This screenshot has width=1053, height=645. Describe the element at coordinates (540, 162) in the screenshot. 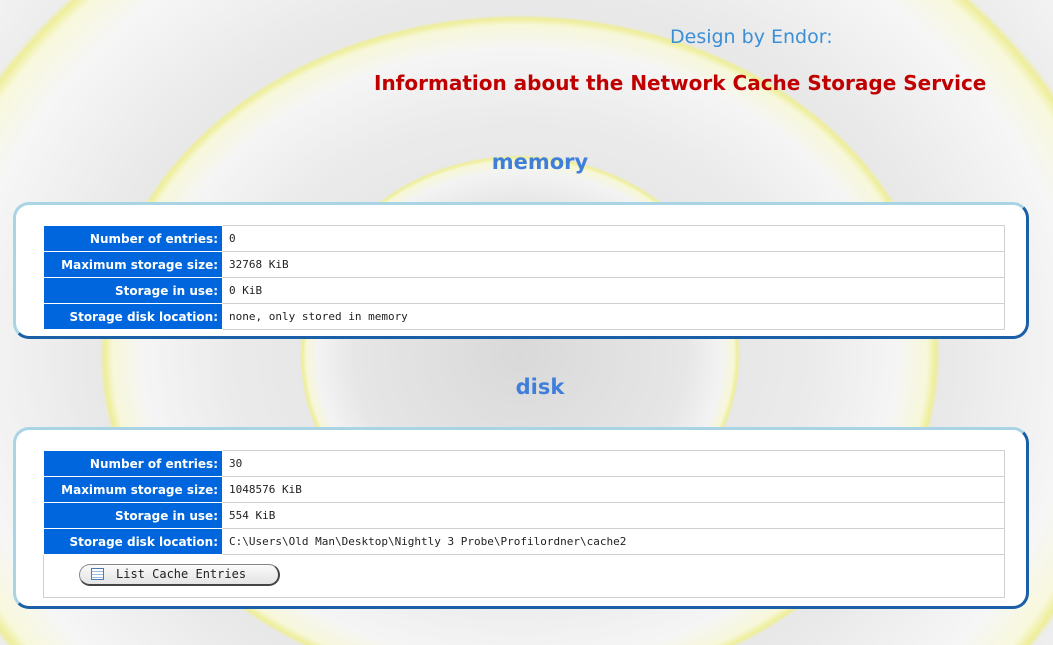

I see `section-heading-memory: memory` at that location.